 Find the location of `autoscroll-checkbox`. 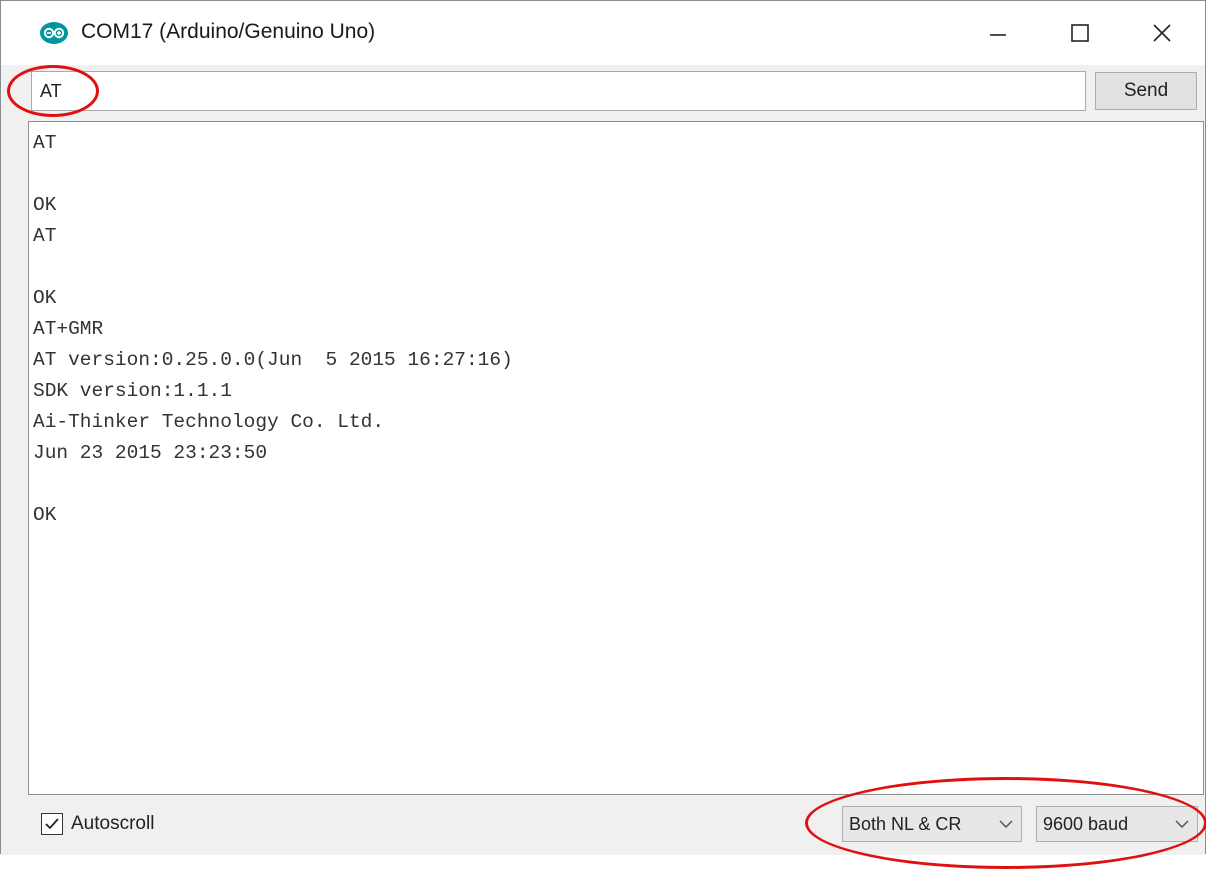

autoscroll-checkbox is located at coordinates (52, 824).